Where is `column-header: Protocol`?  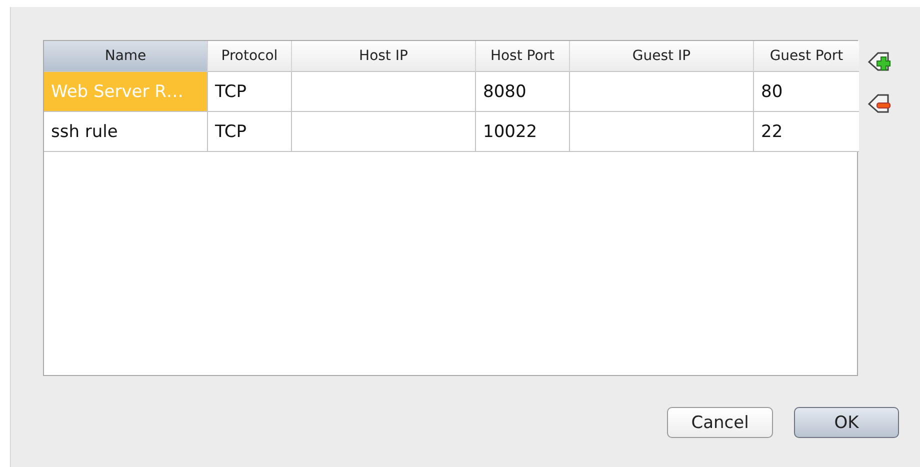 column-header: Protocol is located at coordinates (249, 56).